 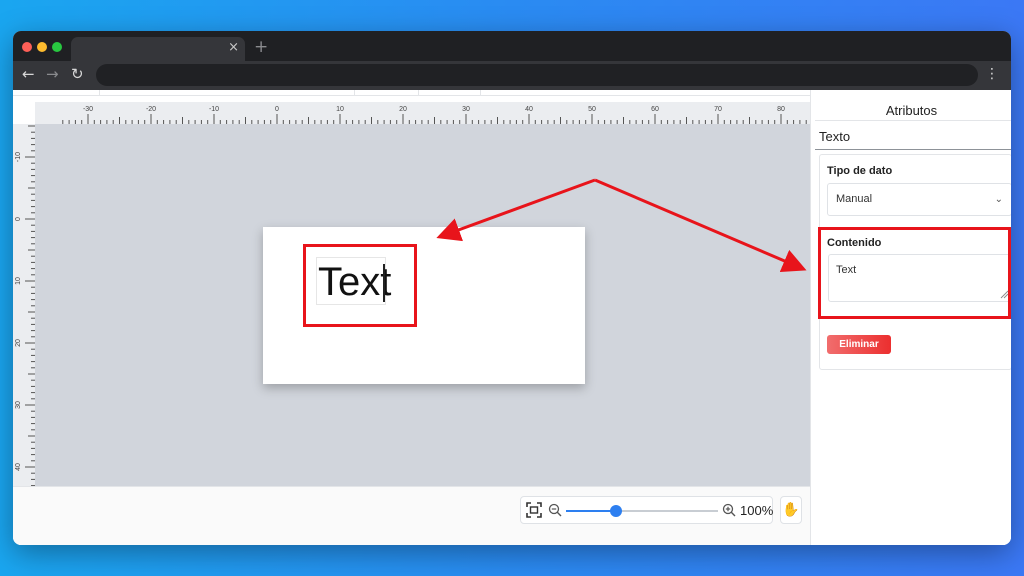 What do you see at coordinates (854, 199) in the screenshot?
I see `data-type-value: Manual` at bounding box center [854, 199].